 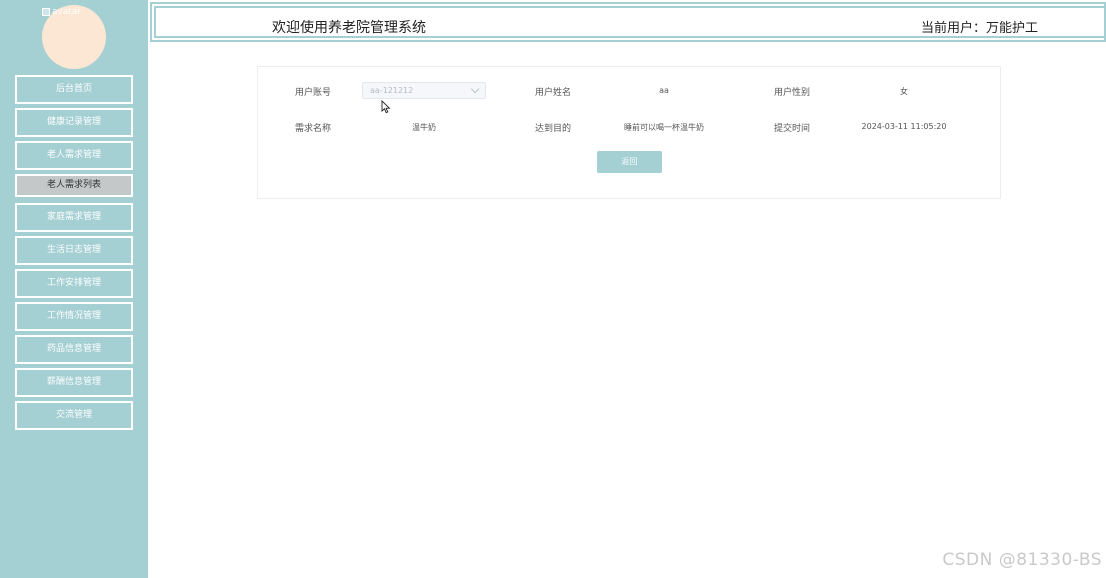 I want to click on goal-value: 睡前可以喝一杯温牛奶, so click(x=664, y=127).